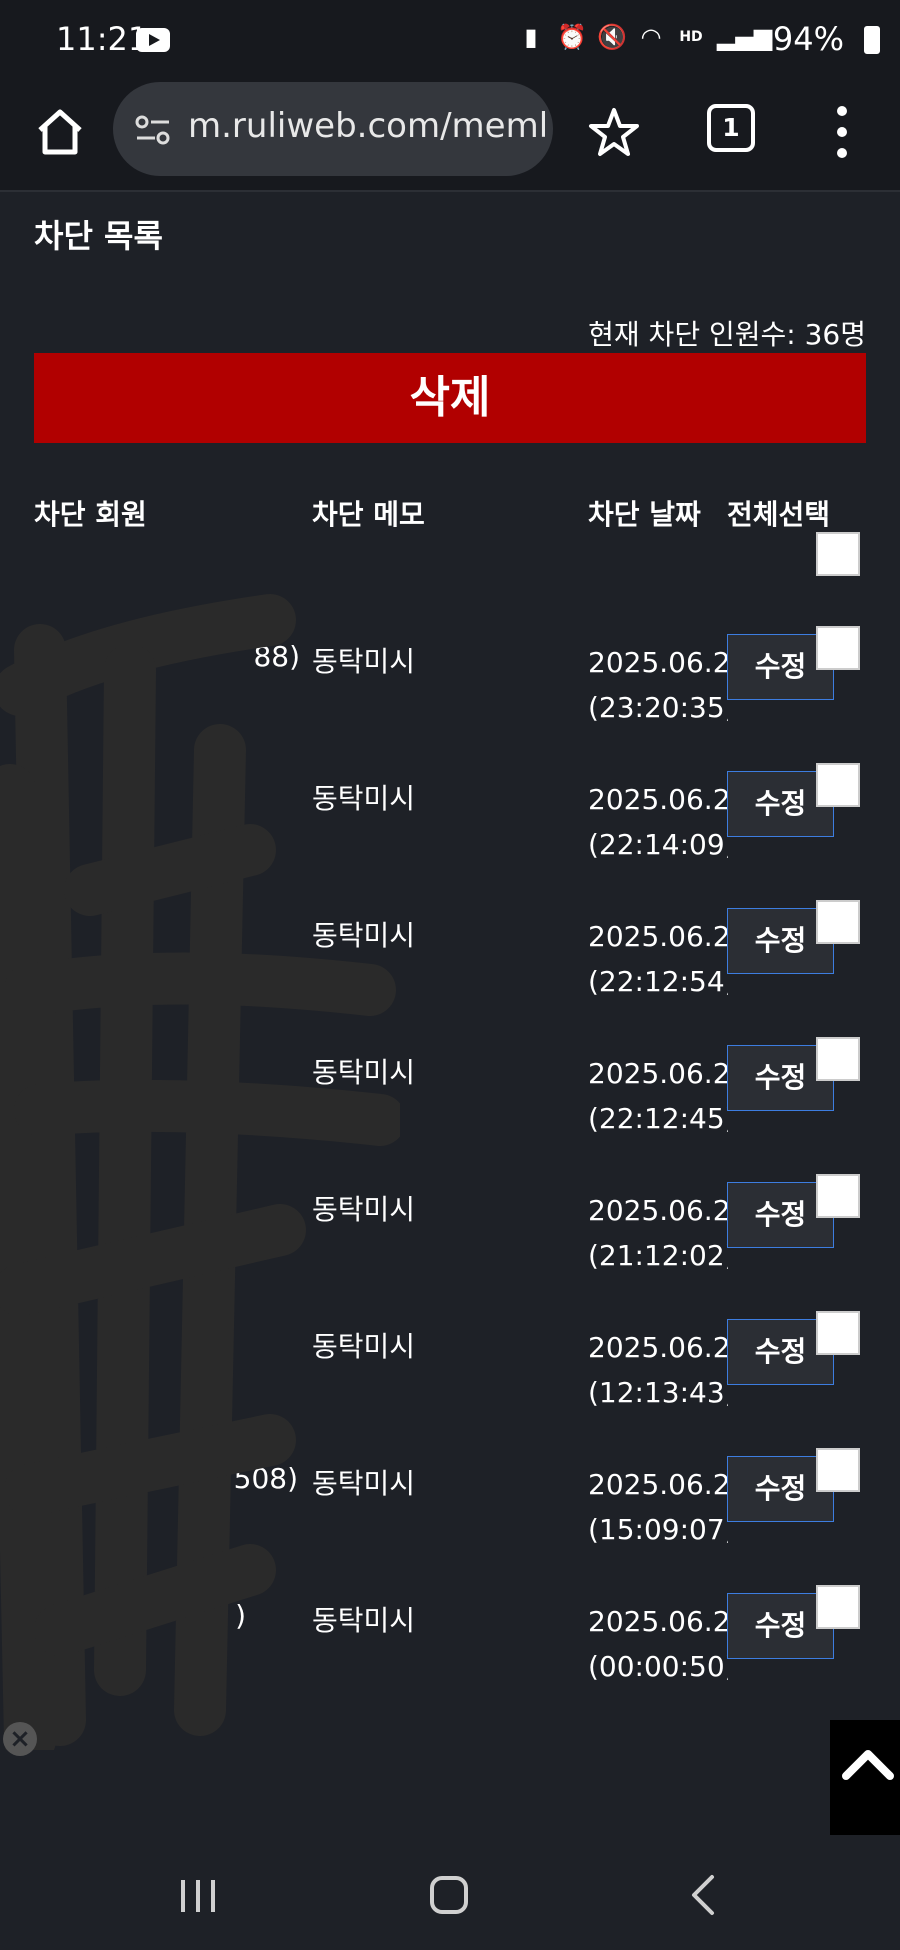  I want to click on hd-voice-icon: HD, so click(691, 37).